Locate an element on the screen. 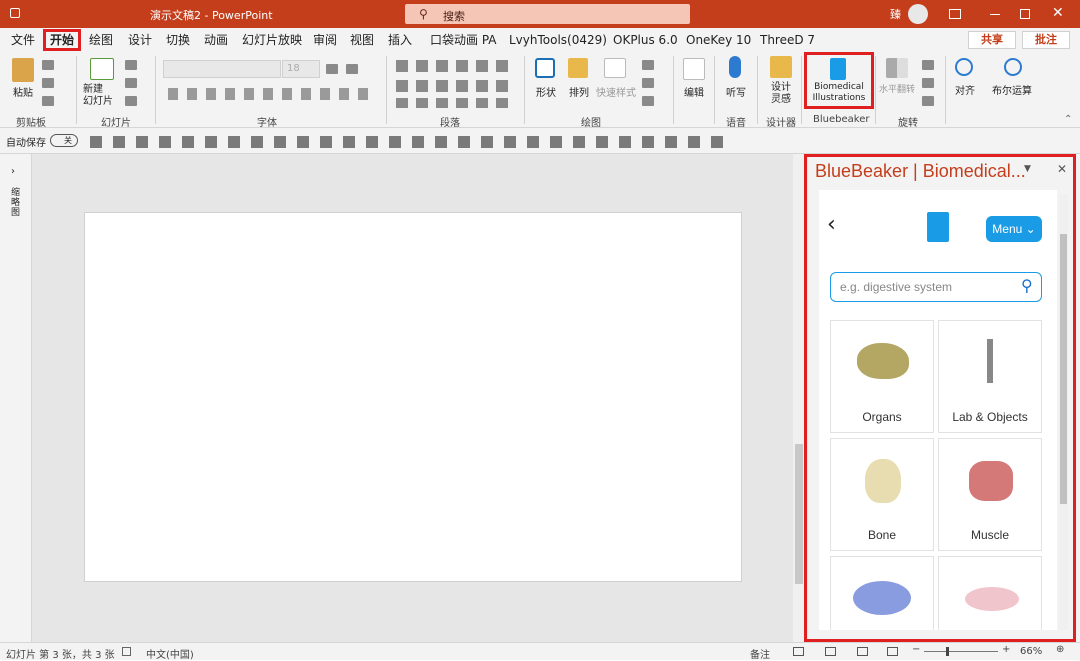  section-icon is located at coordinates (131, 101).